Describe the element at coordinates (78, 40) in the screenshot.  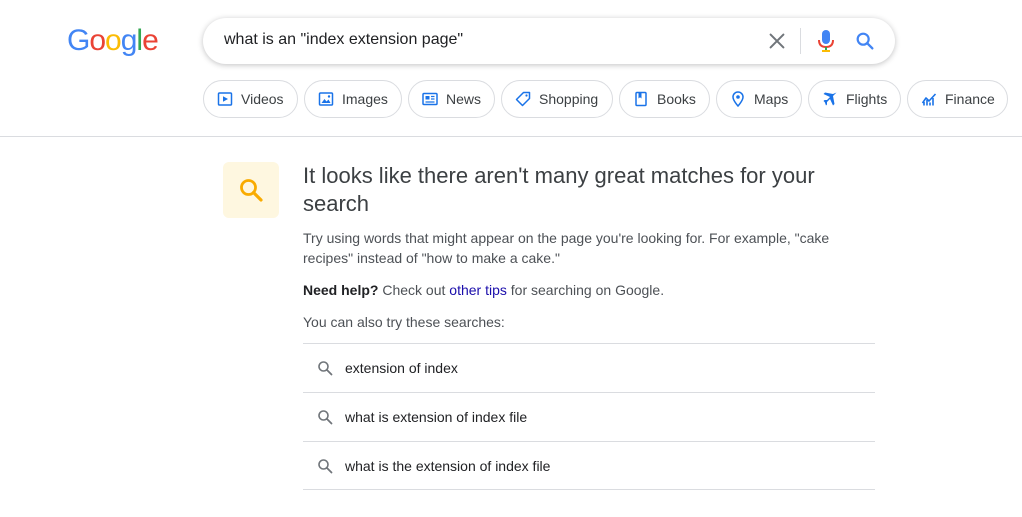
I see `logo-letter: G` at that location.